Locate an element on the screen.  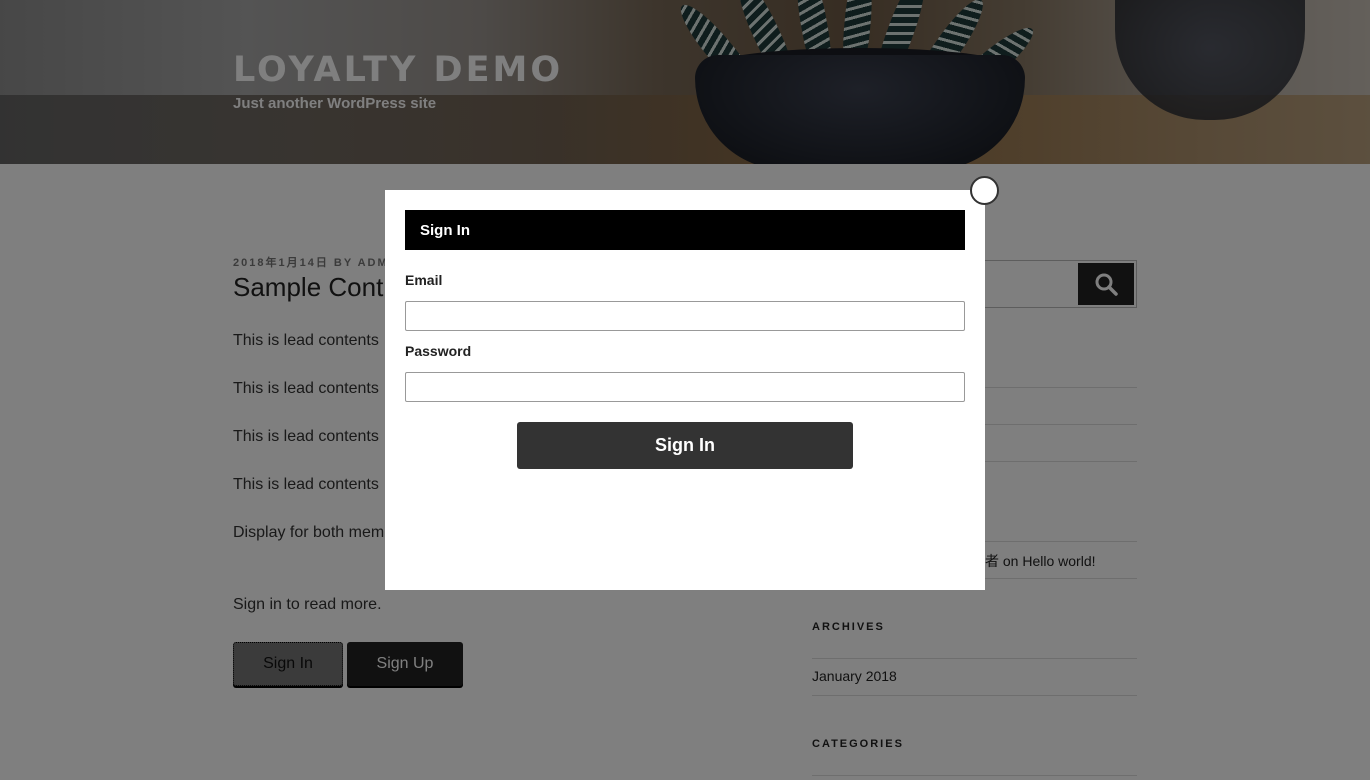
email-label: Email is located at coordinates (424, 280).